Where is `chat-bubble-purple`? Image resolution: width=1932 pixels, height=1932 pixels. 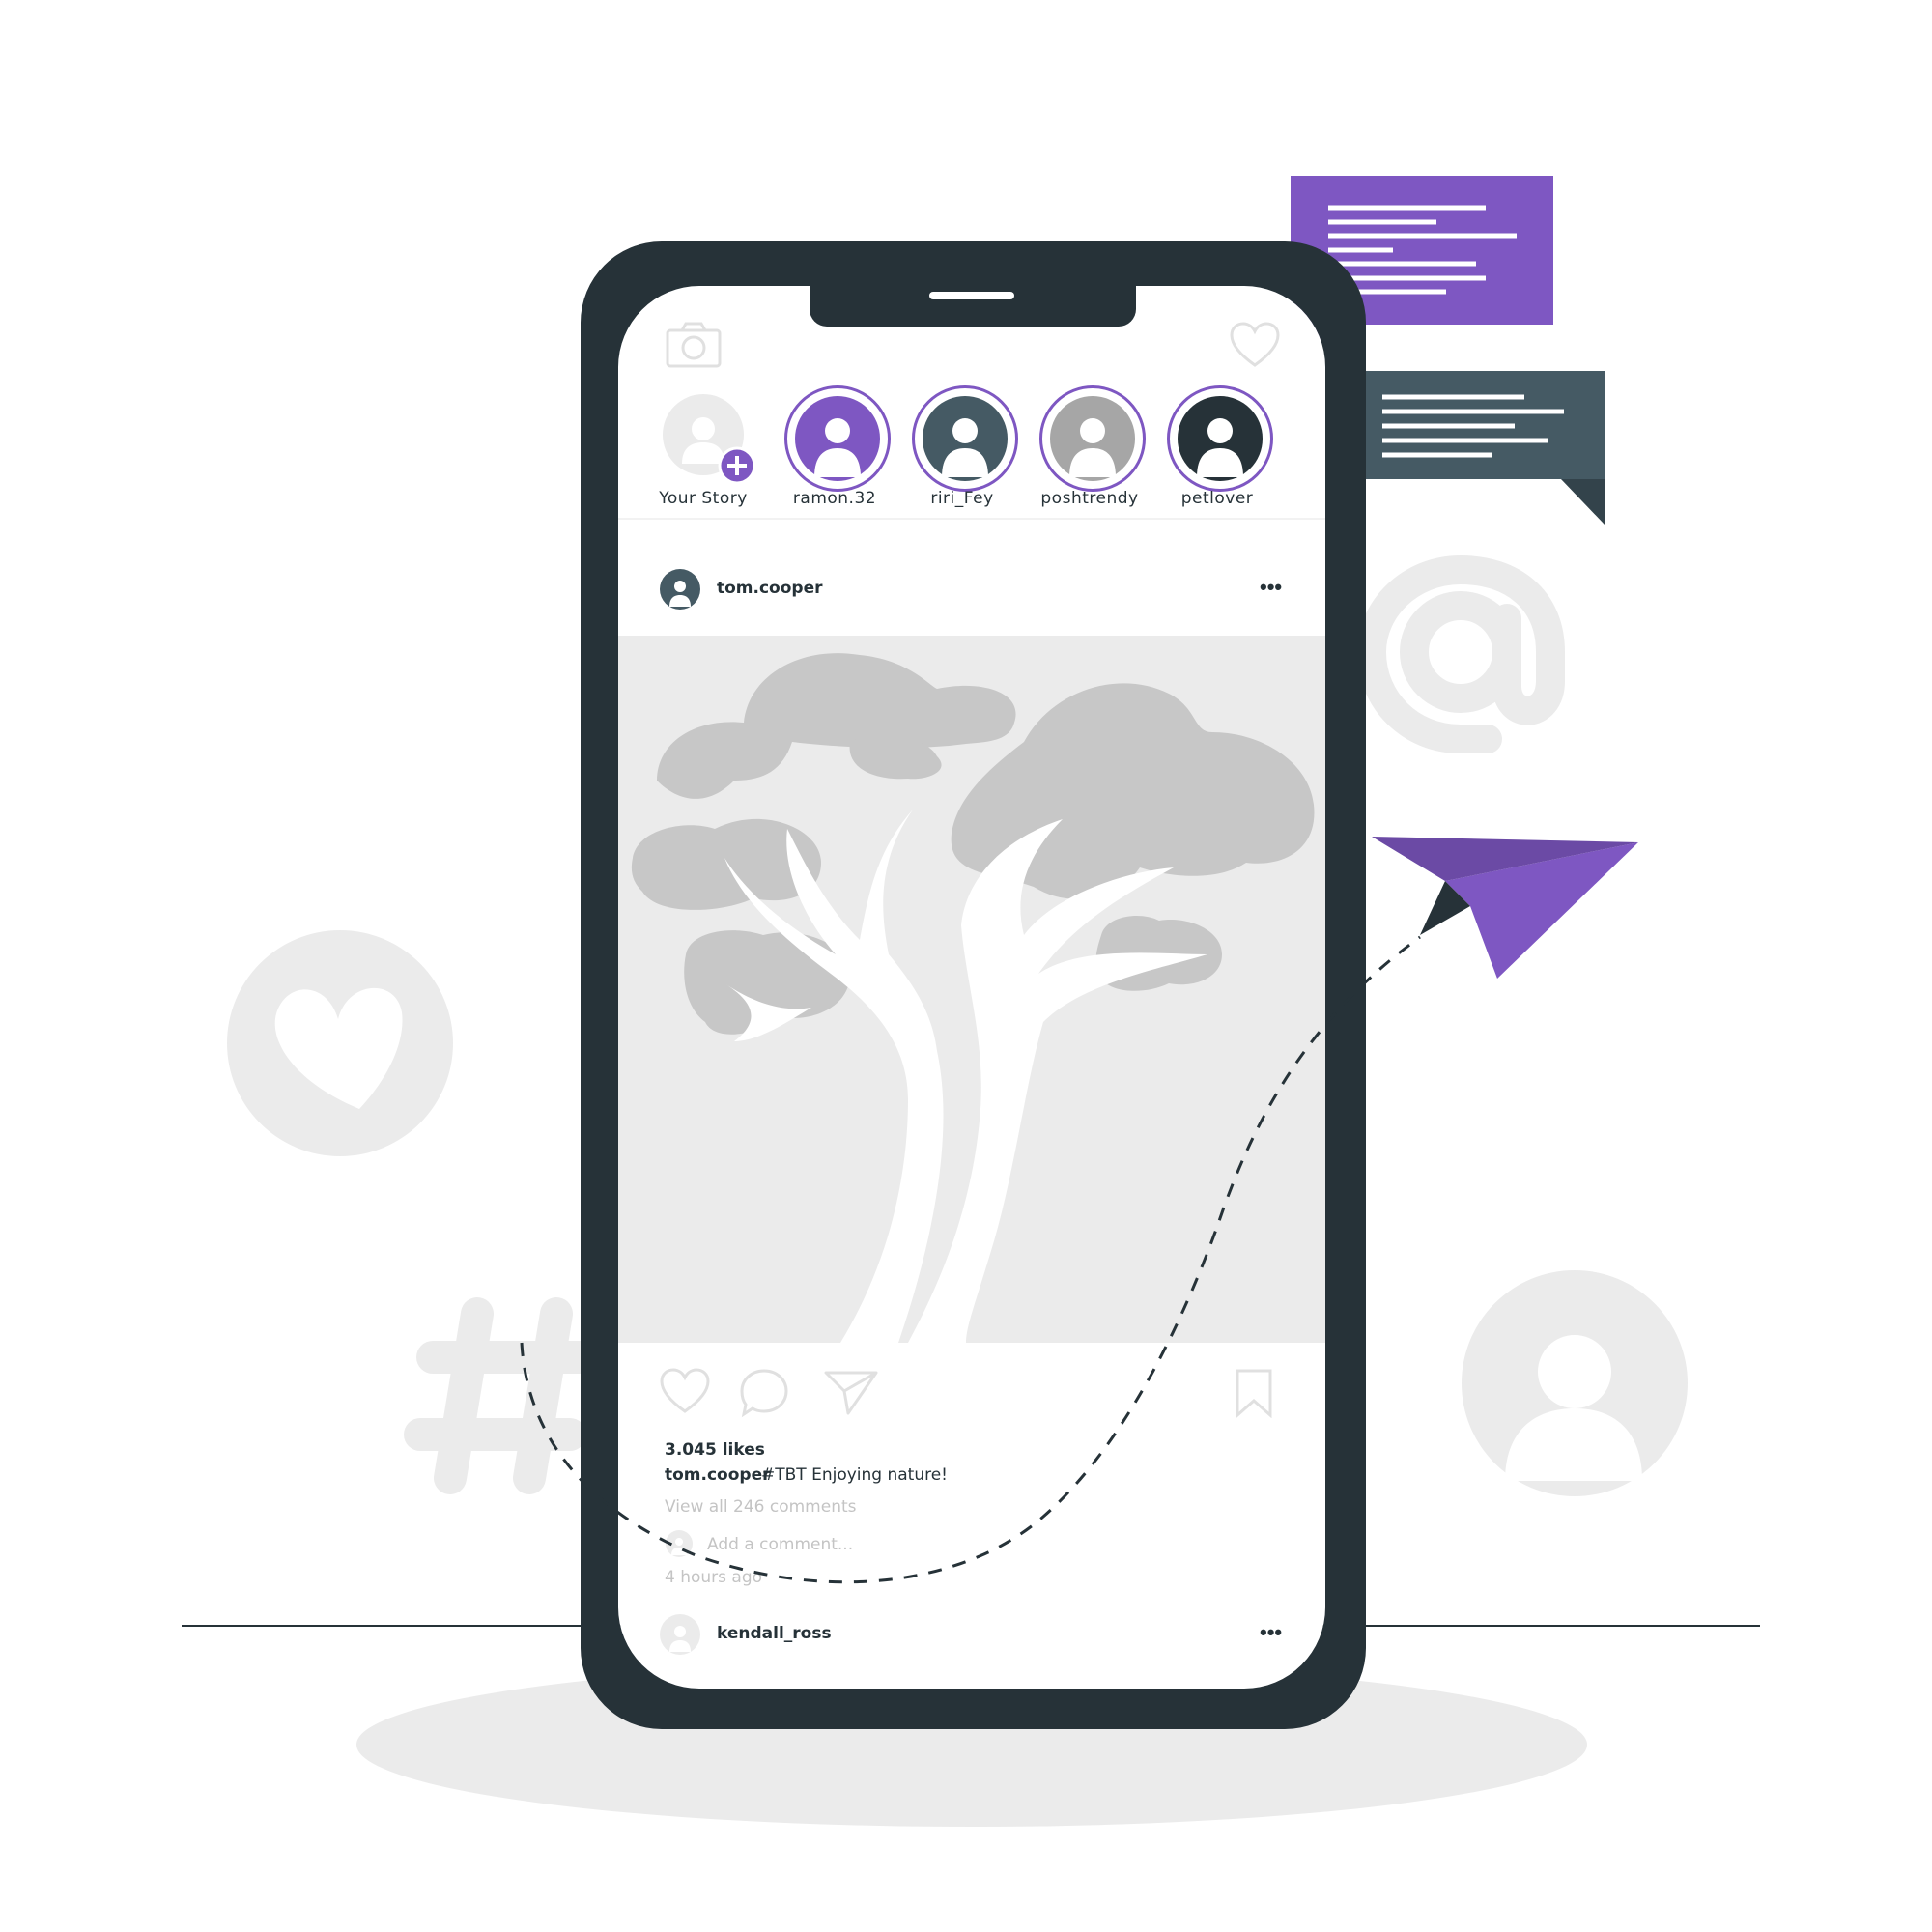
chat-bubble-purple is located at coordinates (1422, 272).